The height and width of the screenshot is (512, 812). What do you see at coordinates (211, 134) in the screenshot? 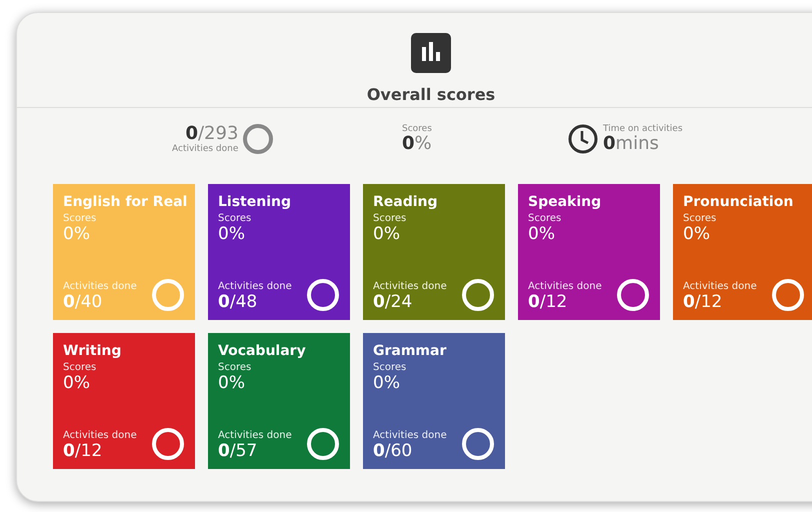
I see `activities-count: 0/293` at bounding box center [211, 134].